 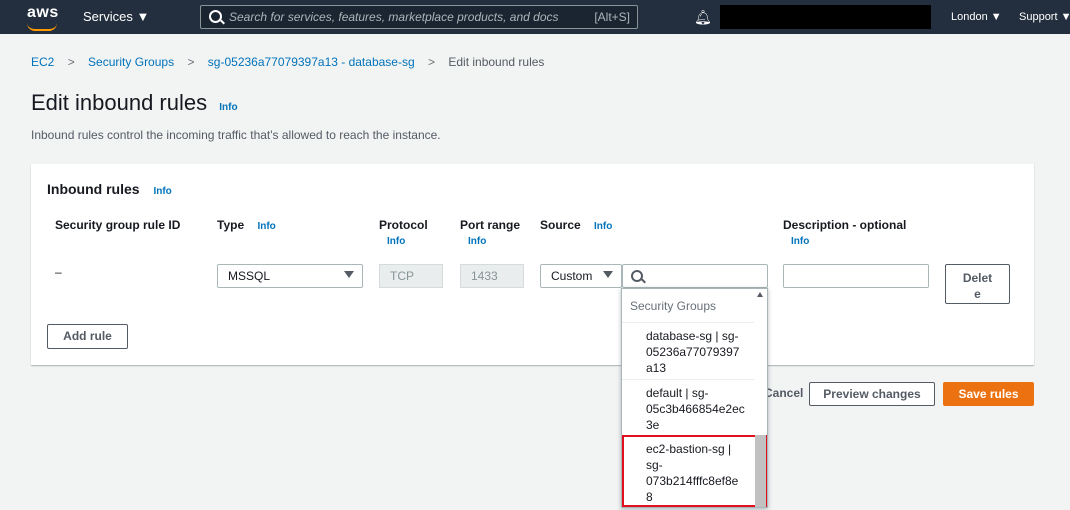 I want to click on dropdown-scrollbar, so click(x=760, y=471).